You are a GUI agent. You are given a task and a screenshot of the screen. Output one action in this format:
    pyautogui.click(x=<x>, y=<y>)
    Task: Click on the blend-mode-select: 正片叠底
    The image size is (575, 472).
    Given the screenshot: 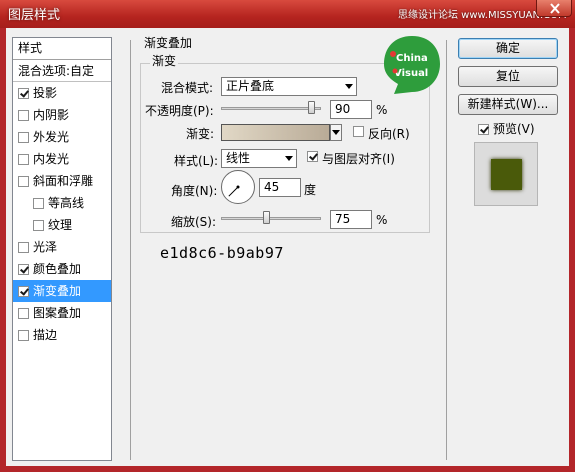 What is the action you would take?
    pyautogui.click(x=289, y=86)
    